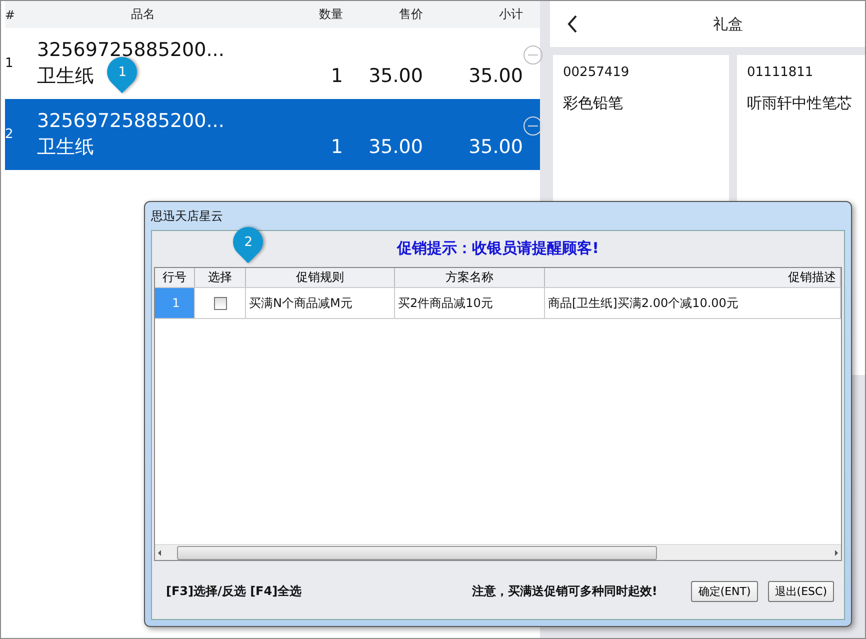 The image size is (866, 639). Describe the element at coordinates (780, 72) in the screenshot. I see `product-code: 01111811` at that location.